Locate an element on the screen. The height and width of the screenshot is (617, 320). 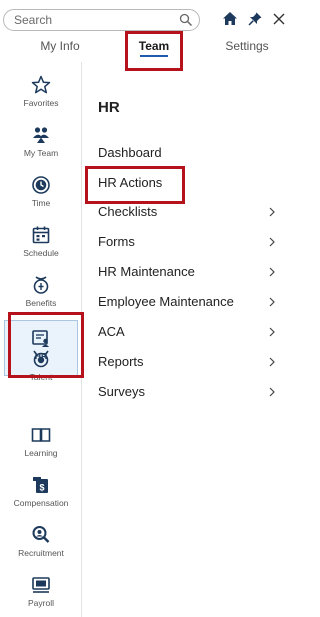
menu-item-label: Reports is located at coordinates (121, 361).